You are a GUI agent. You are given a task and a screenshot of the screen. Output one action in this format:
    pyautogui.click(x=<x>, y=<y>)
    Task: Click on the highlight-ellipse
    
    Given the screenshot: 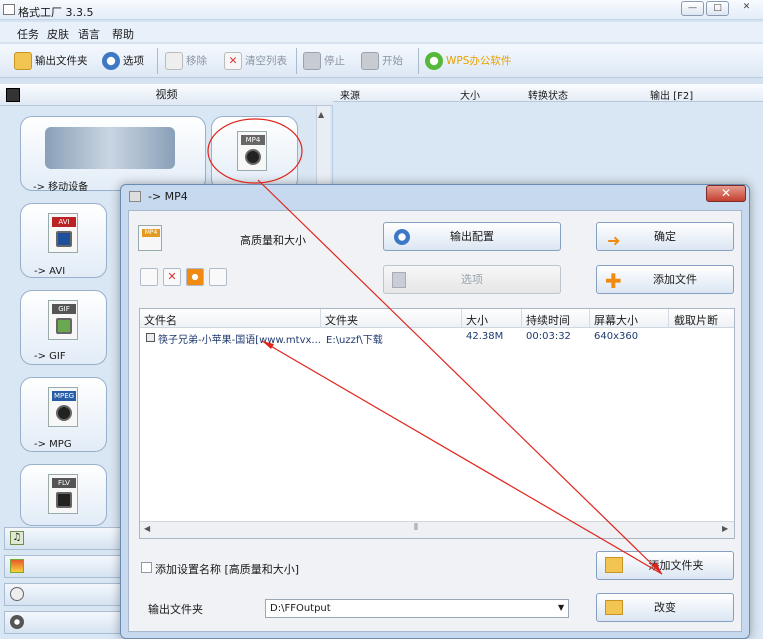 What is the action you would take?
    pyautogui.click(x=255, y=151)
    